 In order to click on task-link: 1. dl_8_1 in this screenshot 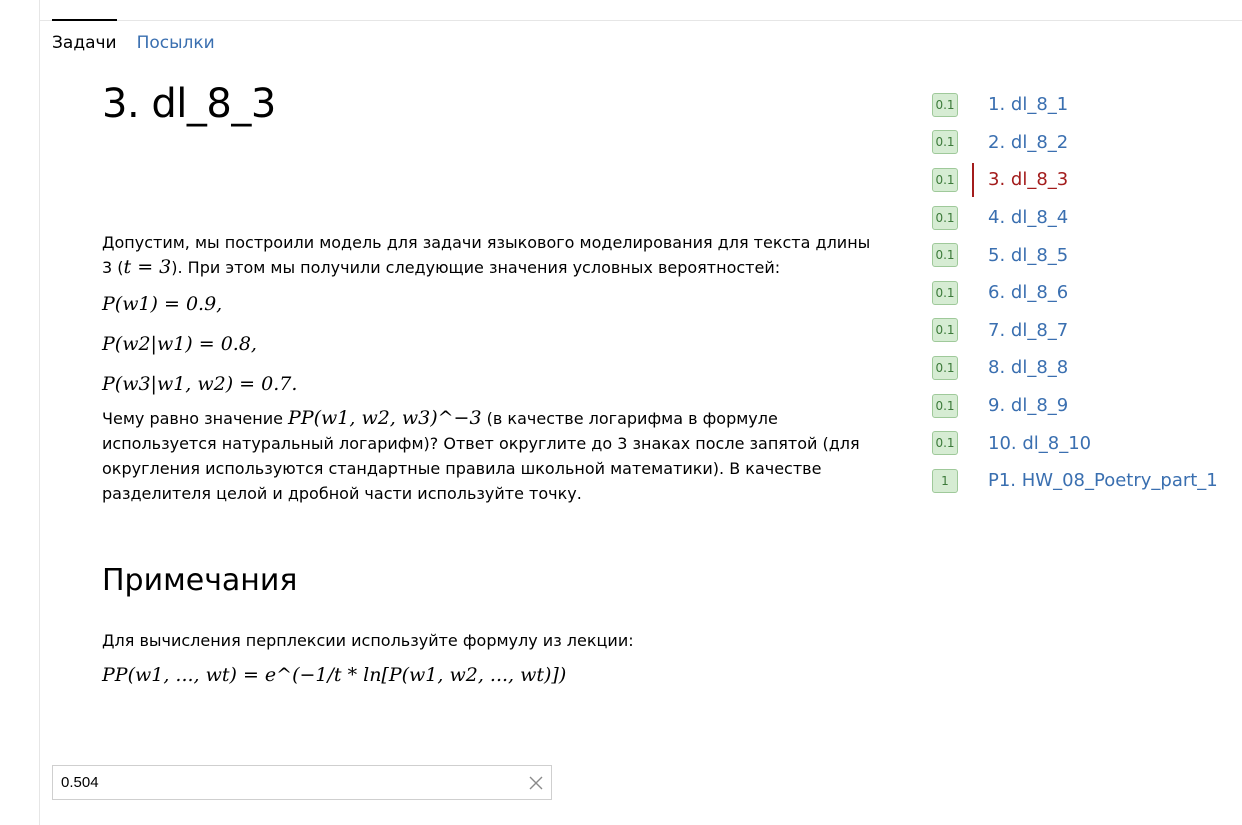, I will do `click(1028, 104)`.